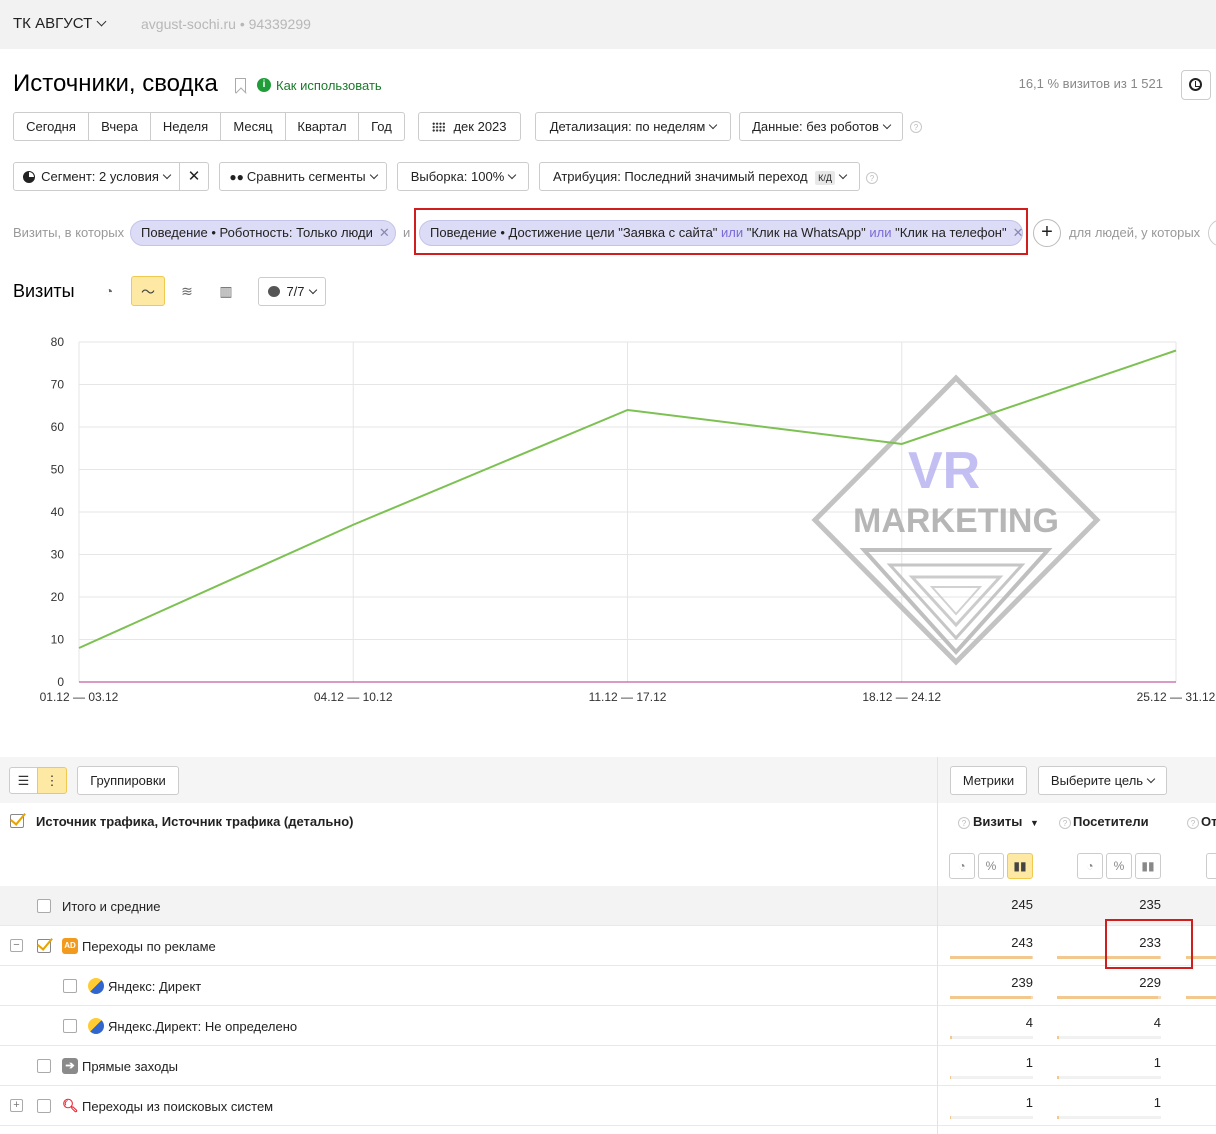 The width and height of the screenshot is (1216, 1134). What do you see at coordinates (1176, 697) in the screenshot?
I see `x-tick-label: 25.12 — 31.12` at bounding box center [1176, 697].